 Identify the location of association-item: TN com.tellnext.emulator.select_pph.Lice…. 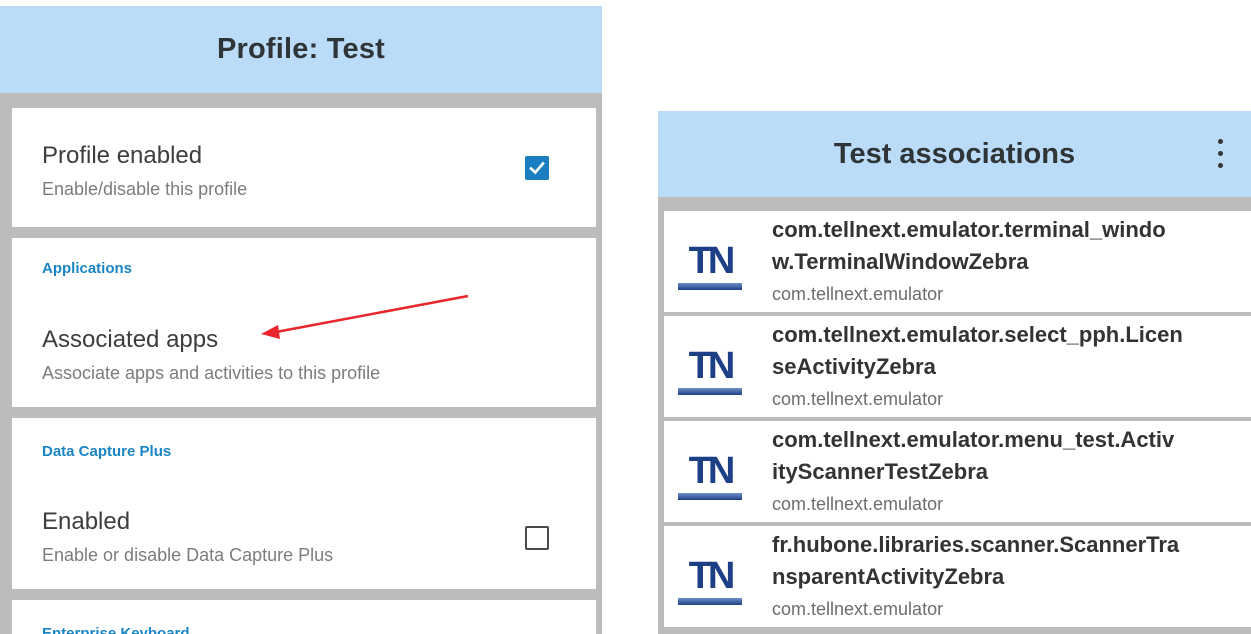
(957, 366).